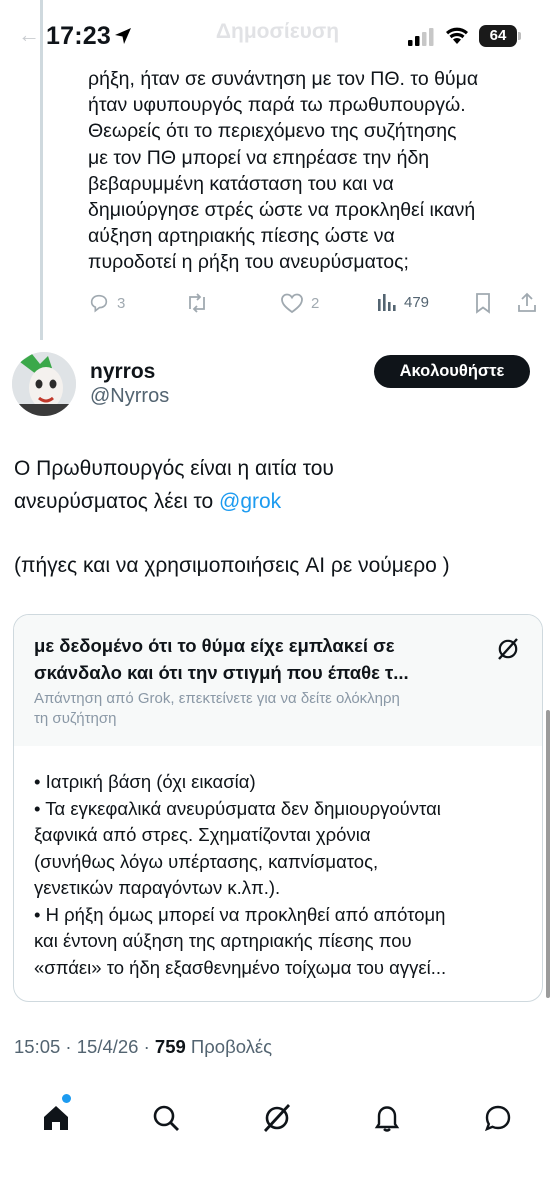 The image size is (555, 1200). What do you see at coordinates (229, 1046) in the screenshot?
I see `views-label: Προβολές` at bounding box center [229, 1046].